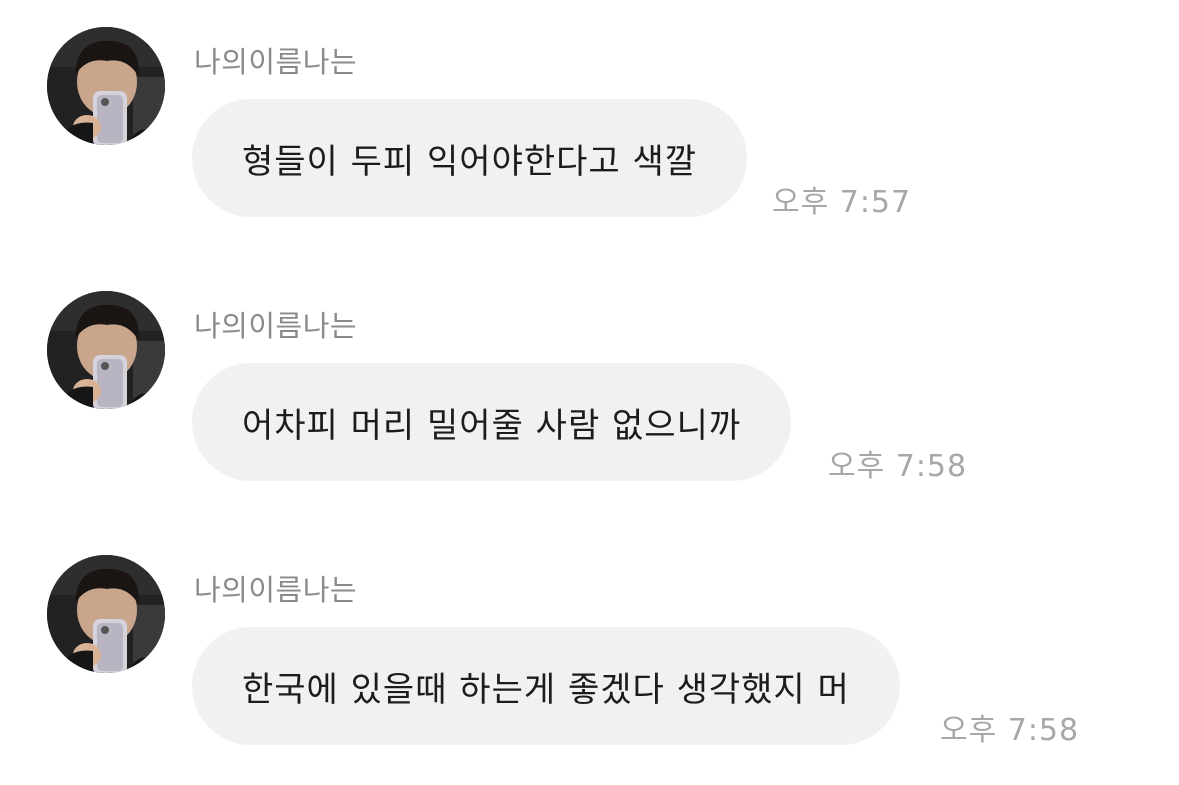 The width and height of the screenshot is (1179, 785). Describe the element at coordinates (492, 425) in the screenshot. I see `message-text: 어차피 머리 밀어줄 사람 없으니까` at that location.